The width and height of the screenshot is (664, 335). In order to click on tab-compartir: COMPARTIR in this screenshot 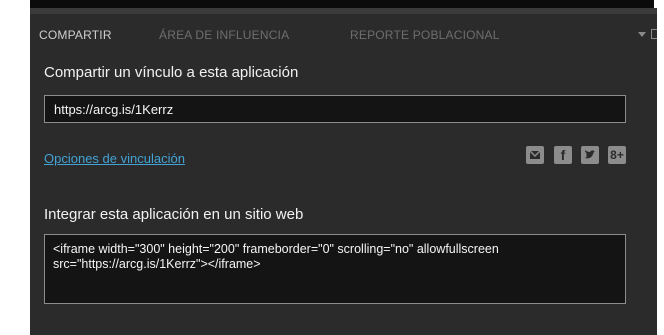, I will do `click(75, 35)`.